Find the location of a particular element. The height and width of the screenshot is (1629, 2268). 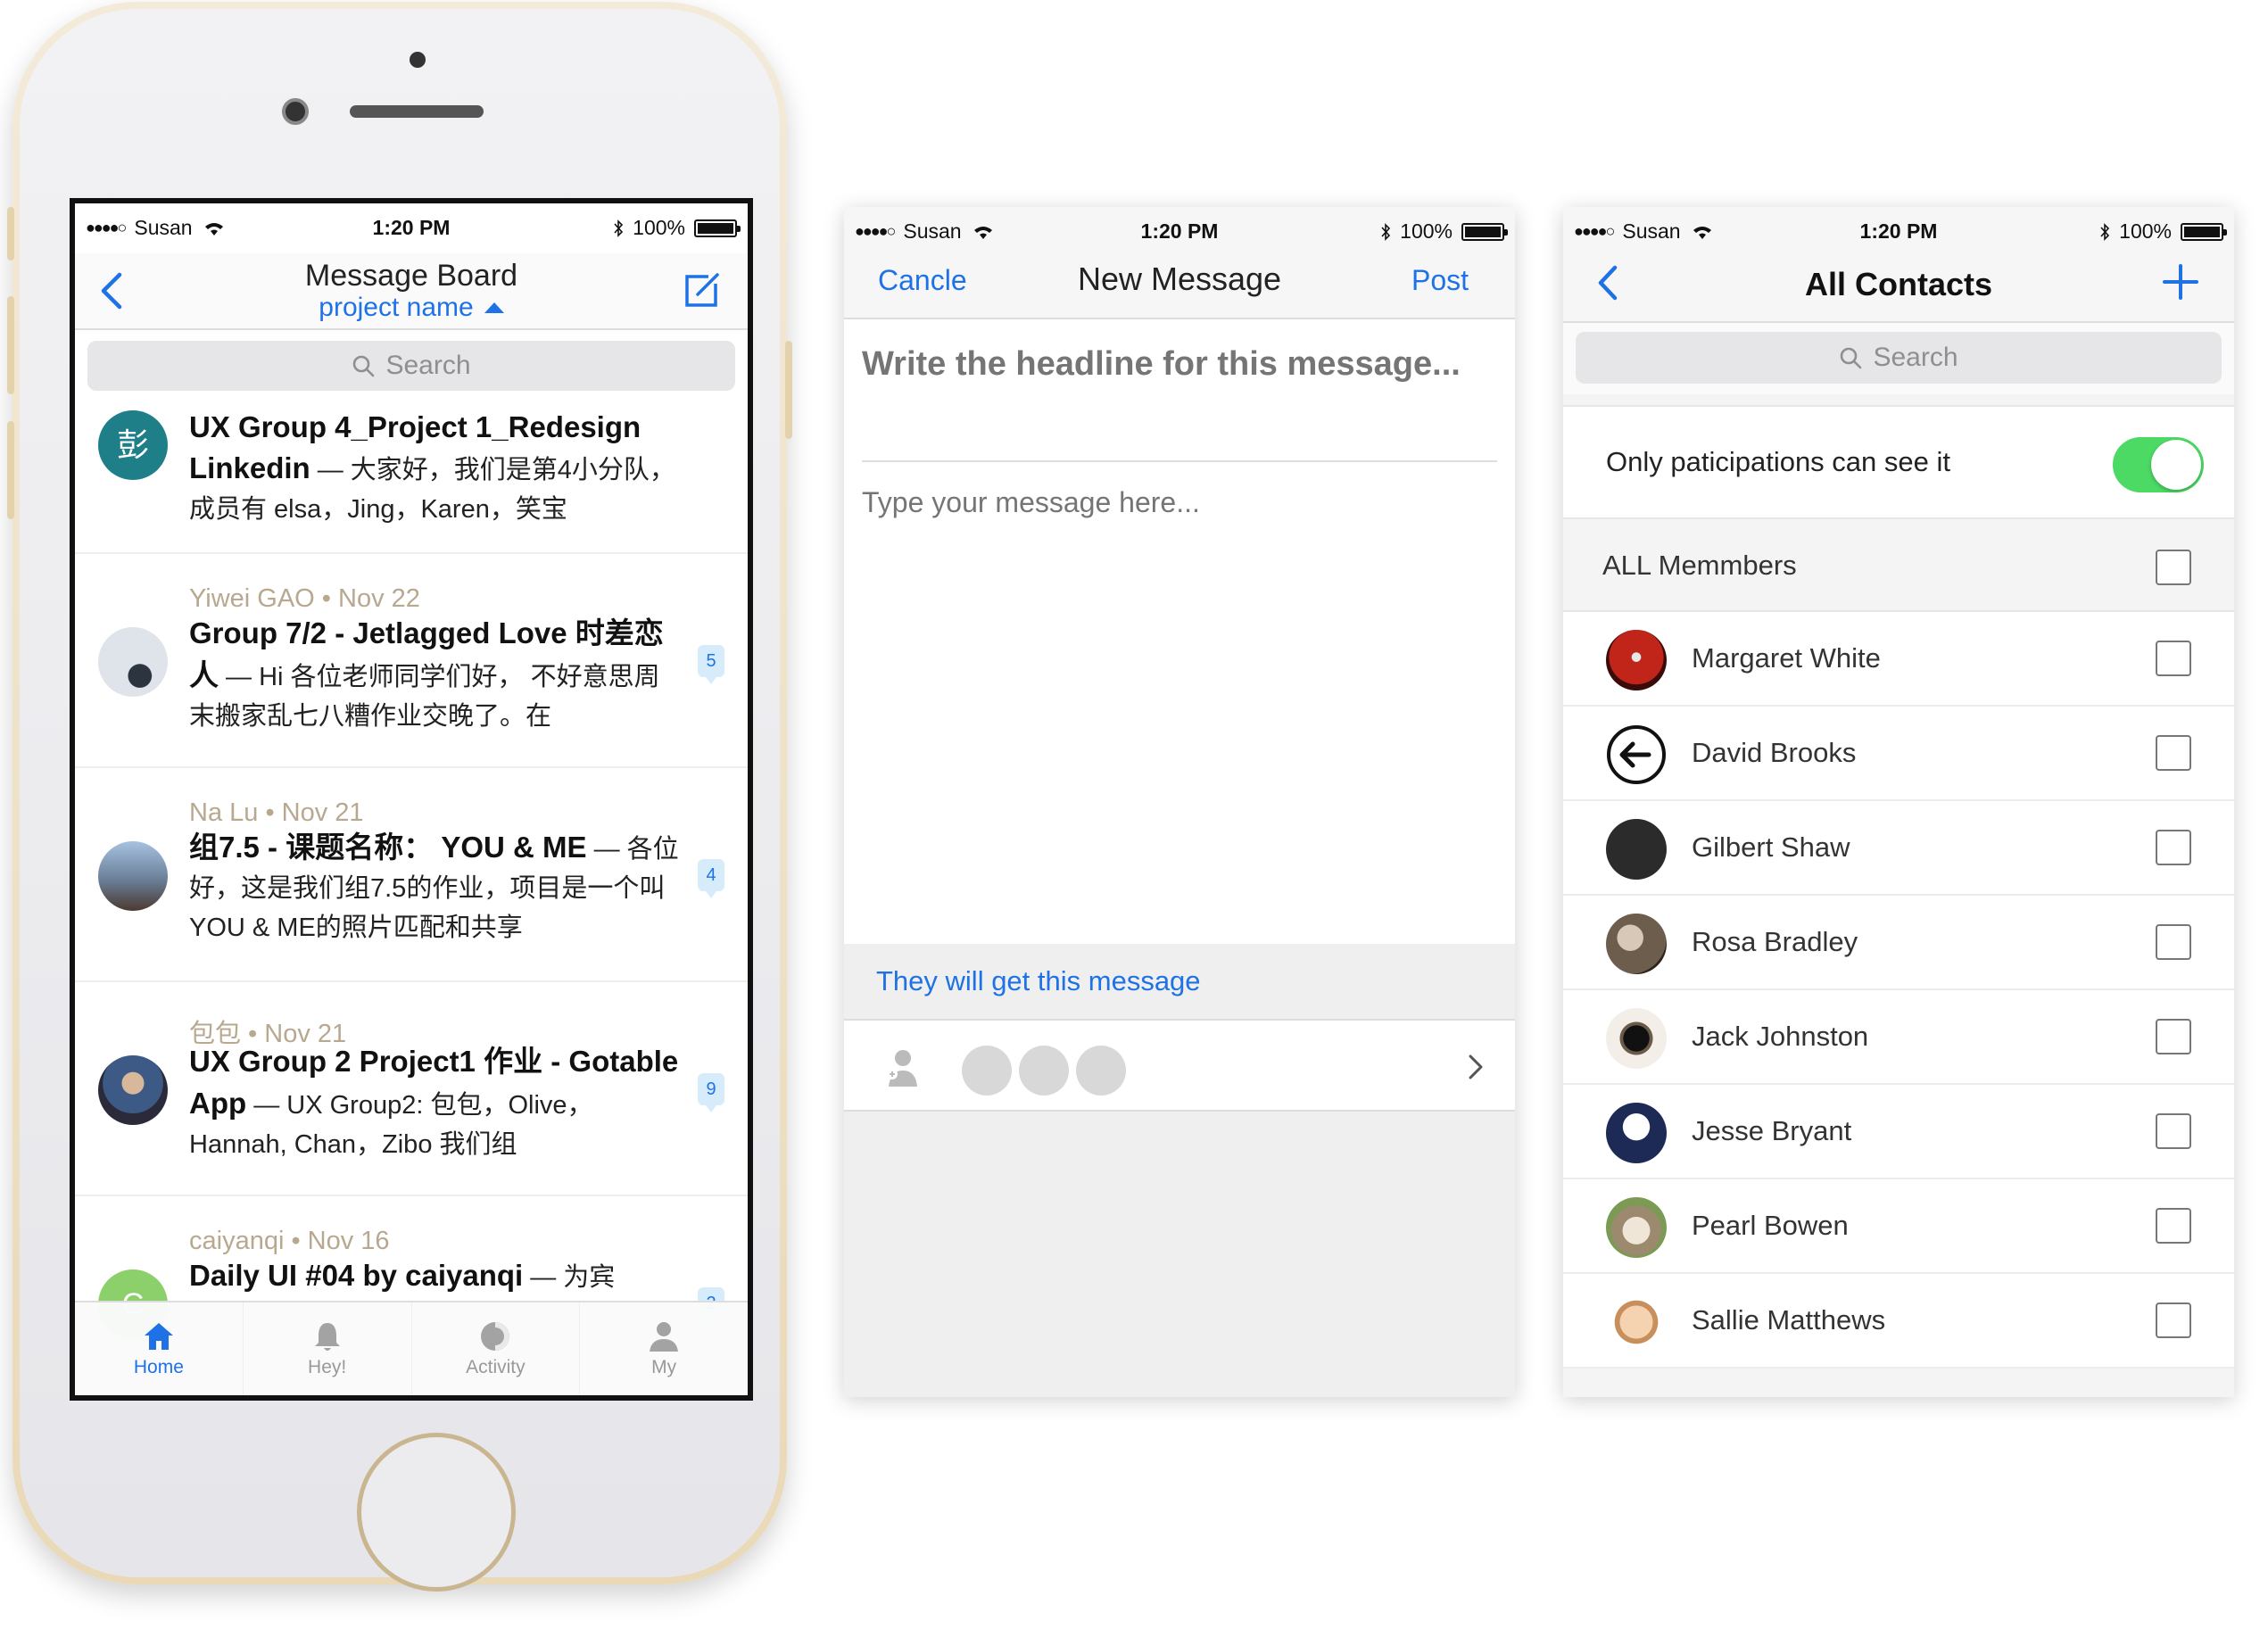

proximity-sensor is located at coordinates (418, 60).